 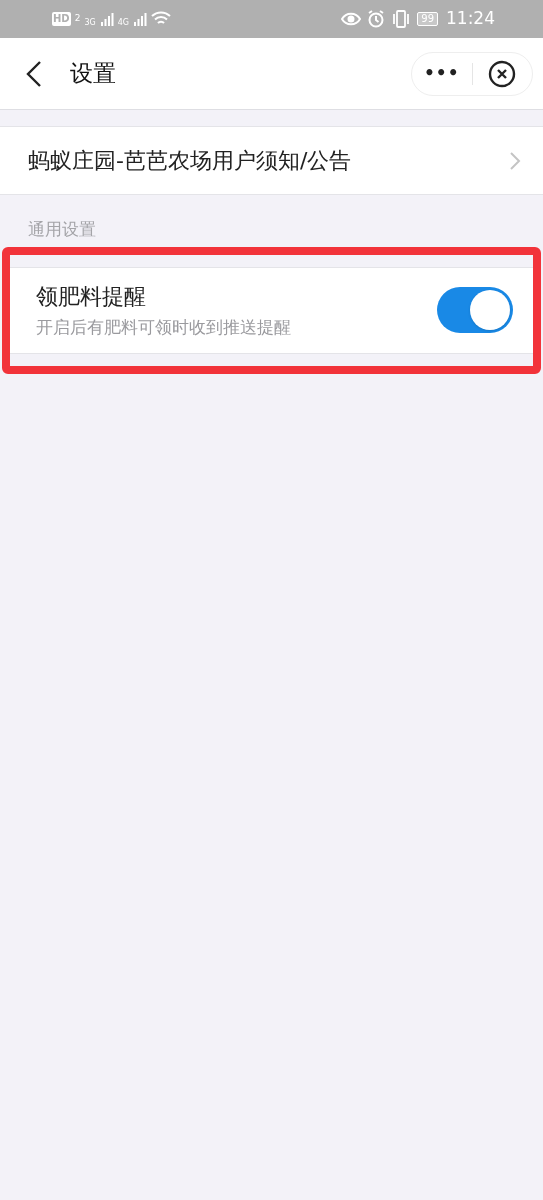 I want to click on eye-icon, so click(x=351, y=19).